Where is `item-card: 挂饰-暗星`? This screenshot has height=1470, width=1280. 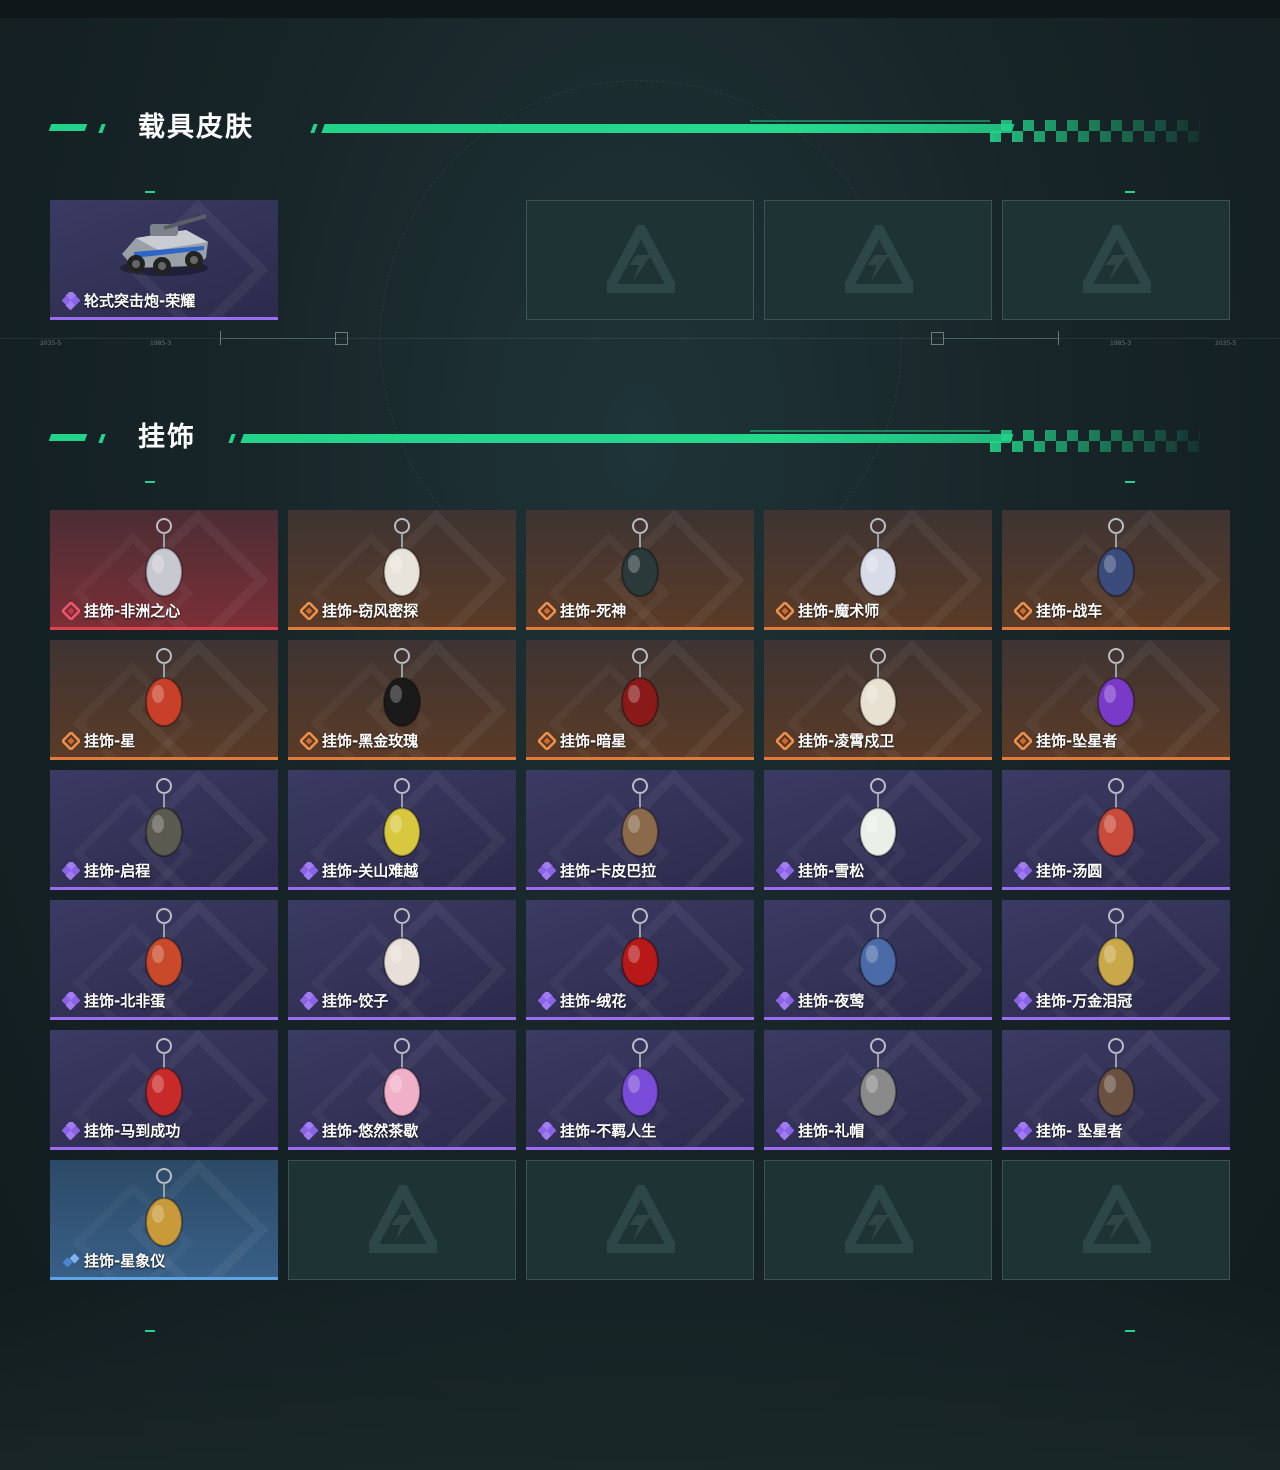 item-card: 挂饰-暗星 is located at coordinates (640, 700).